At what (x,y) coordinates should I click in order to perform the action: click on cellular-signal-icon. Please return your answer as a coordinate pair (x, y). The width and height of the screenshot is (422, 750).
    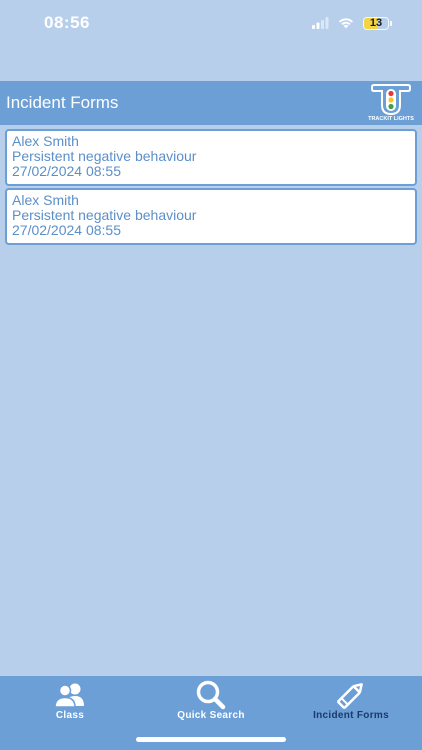
    Looking at the image, I should click on (320, 23).